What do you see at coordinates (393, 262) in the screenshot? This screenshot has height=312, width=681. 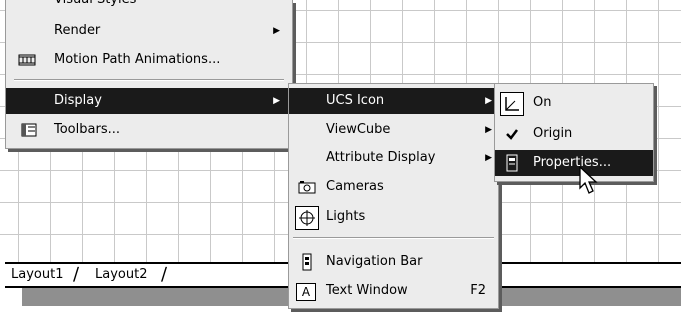 I see `menu-item-navigation-bar: Navigation Bar` at bounding box center [393, 262].